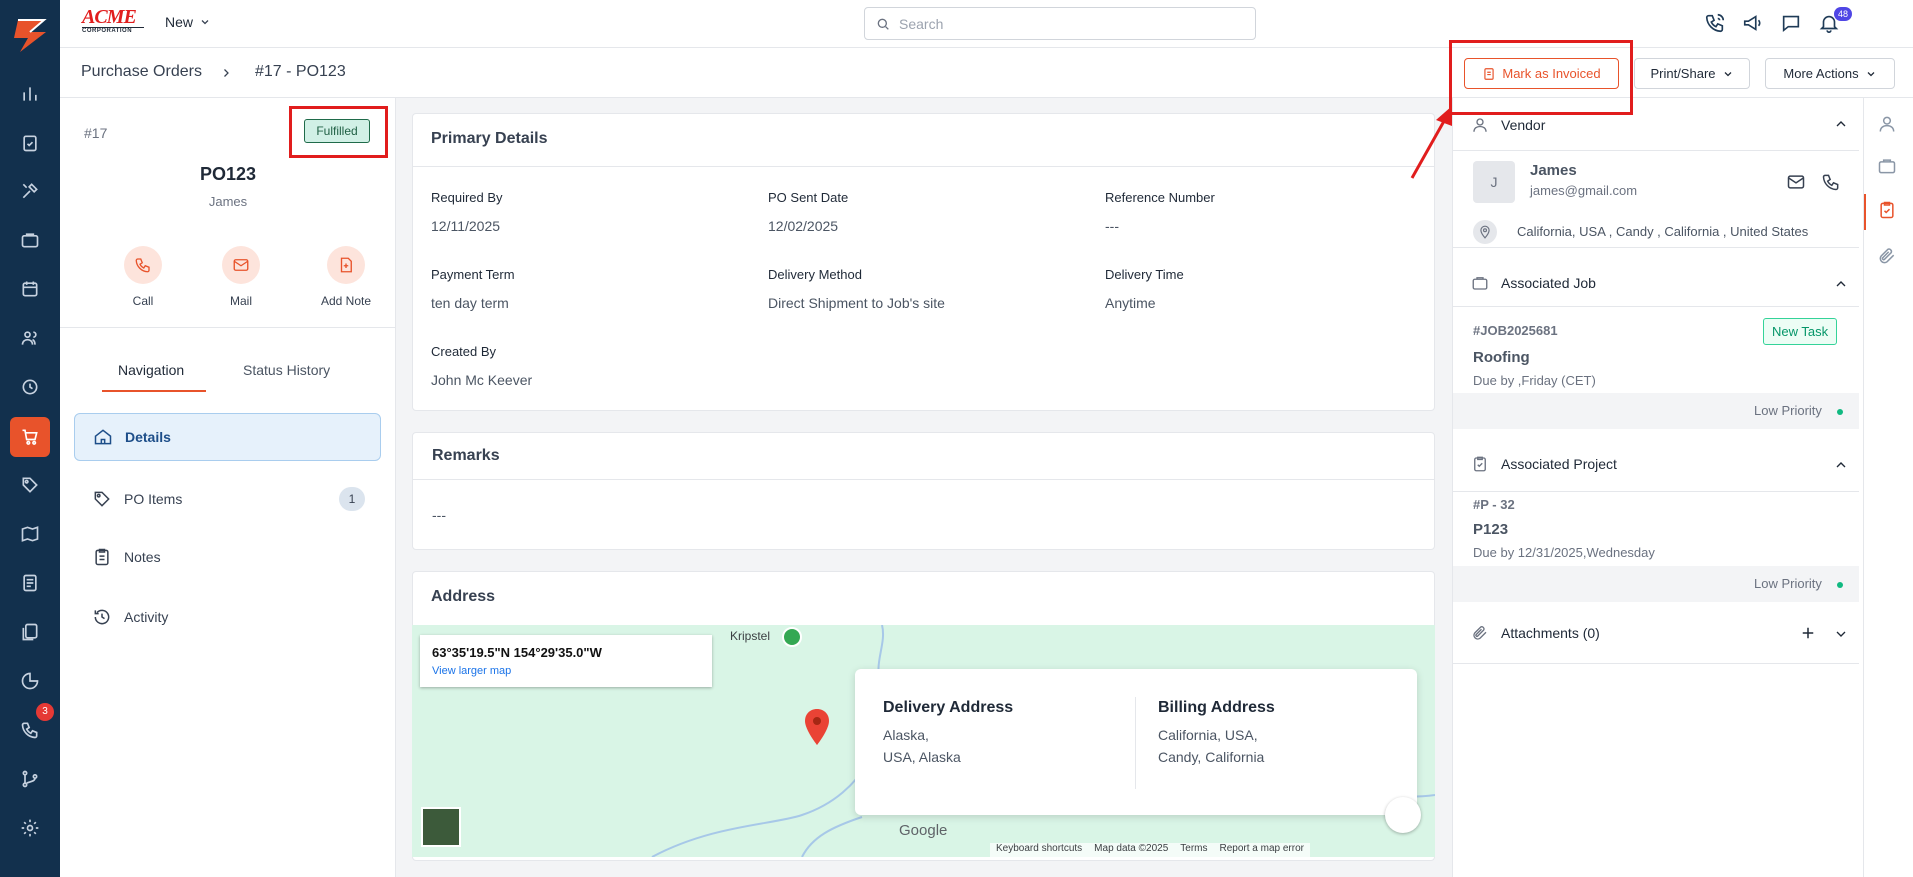 The height and width of the screenshot is (877, 1913). What do you see at coordinates (30, 35) in the screenshot?
I see `app-logo-icon` at bounding box center [30, 35].